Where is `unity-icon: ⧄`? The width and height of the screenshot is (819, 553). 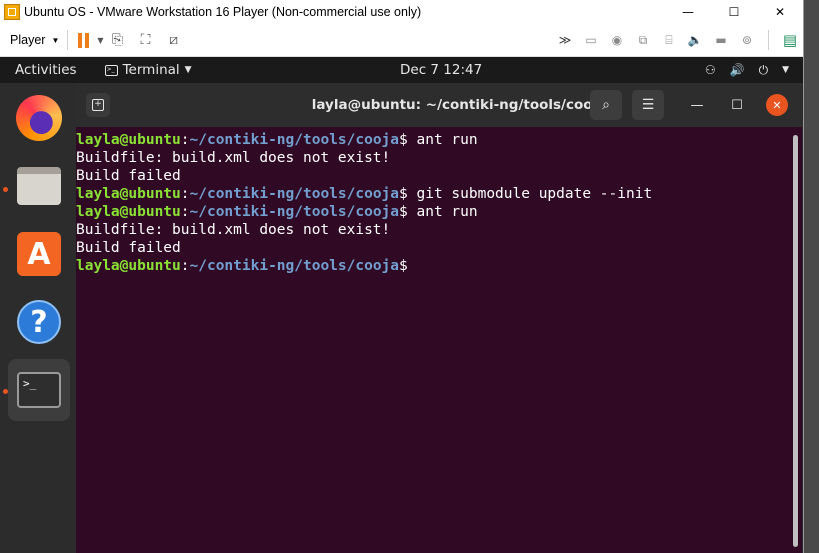 unity-icon: ⧄ is located at coordinates (174, 40).